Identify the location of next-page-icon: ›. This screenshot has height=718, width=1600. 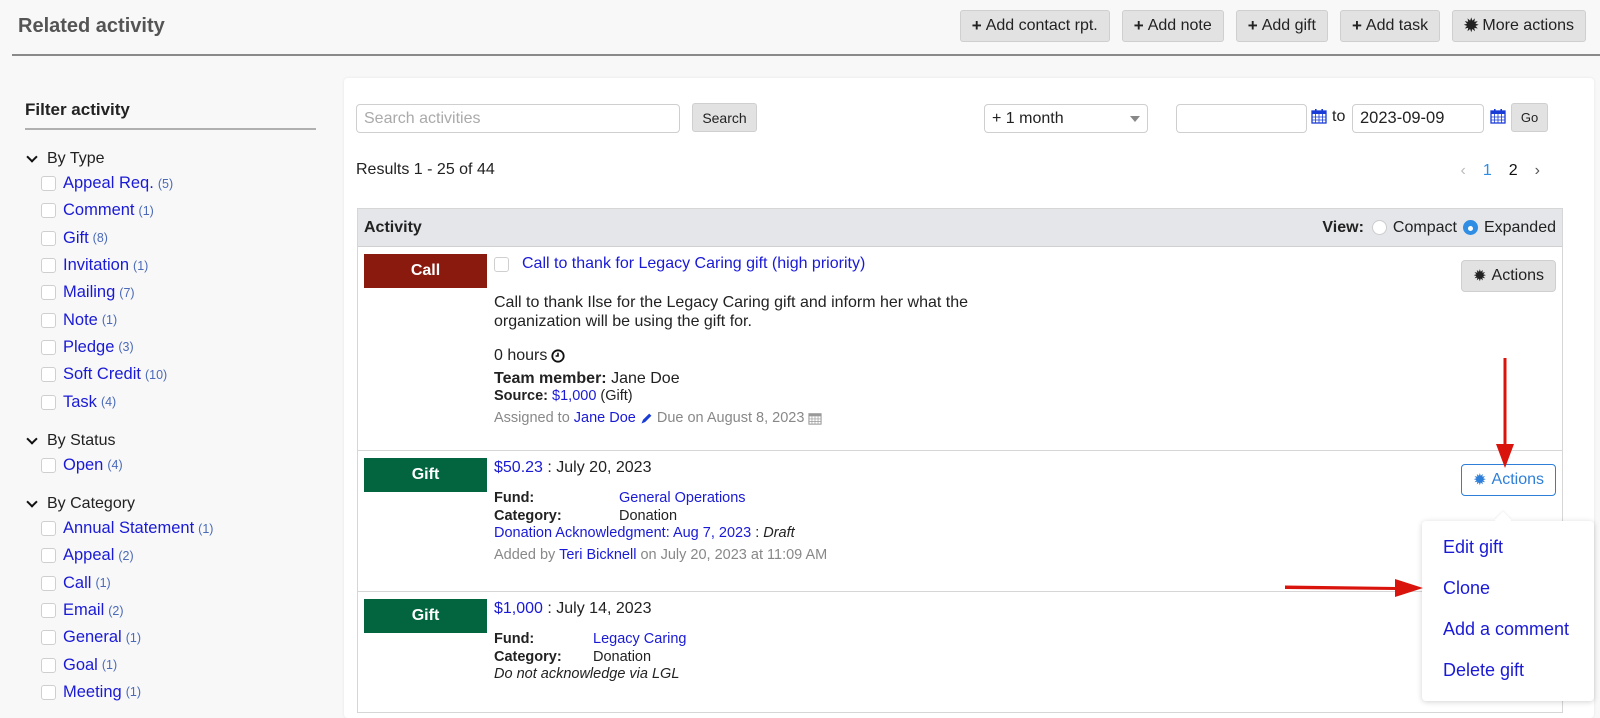
(1537, 171).